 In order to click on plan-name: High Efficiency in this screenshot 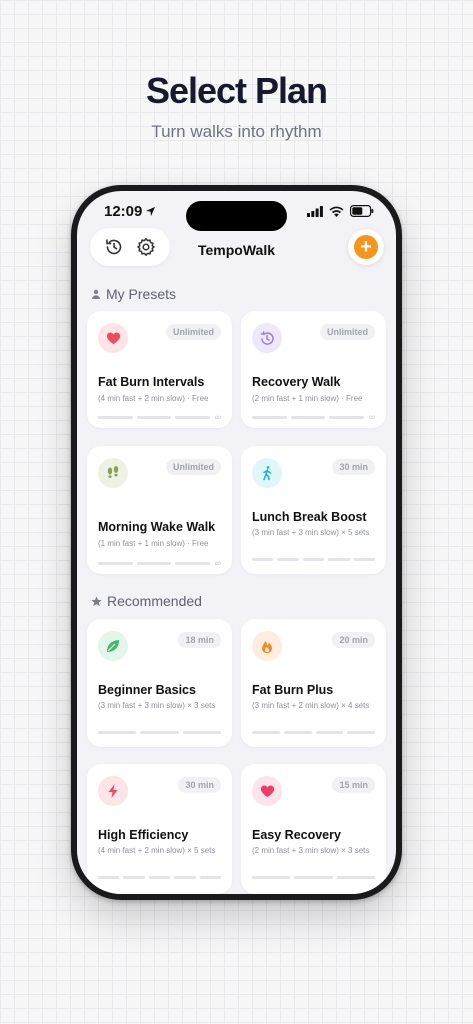, I will do `click(143, 835)`.